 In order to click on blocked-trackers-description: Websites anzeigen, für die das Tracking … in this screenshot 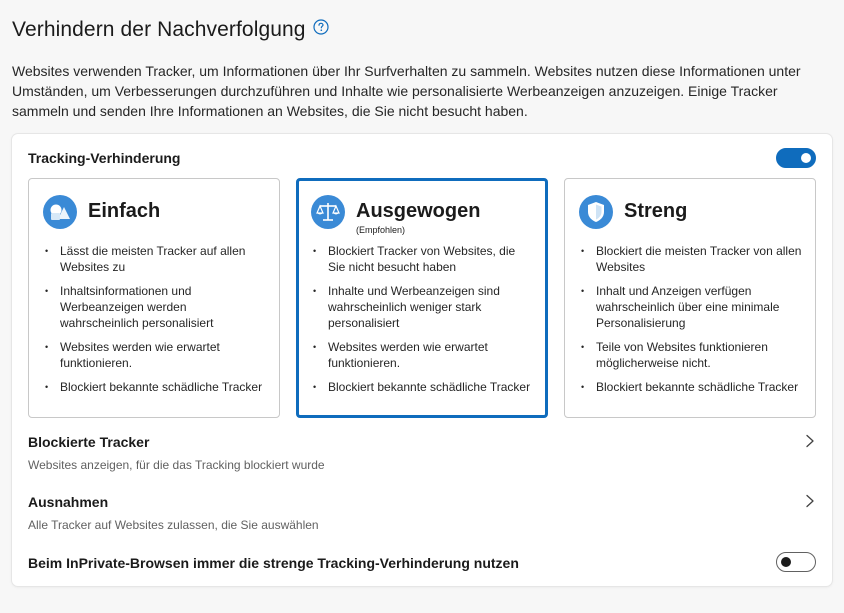, I will do `click(176, 465)`.